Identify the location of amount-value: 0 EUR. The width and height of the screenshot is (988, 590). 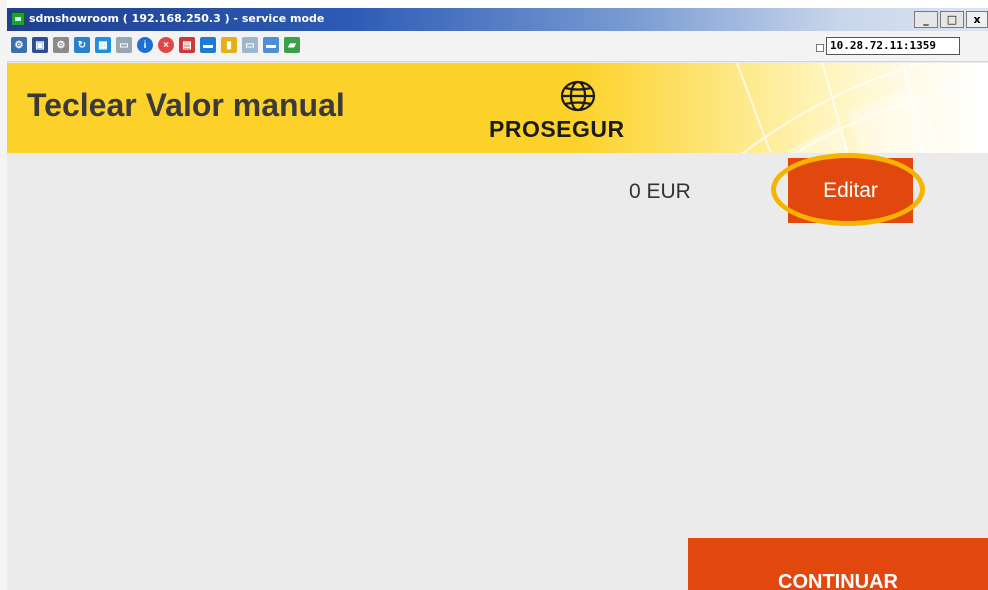
(660, 191).